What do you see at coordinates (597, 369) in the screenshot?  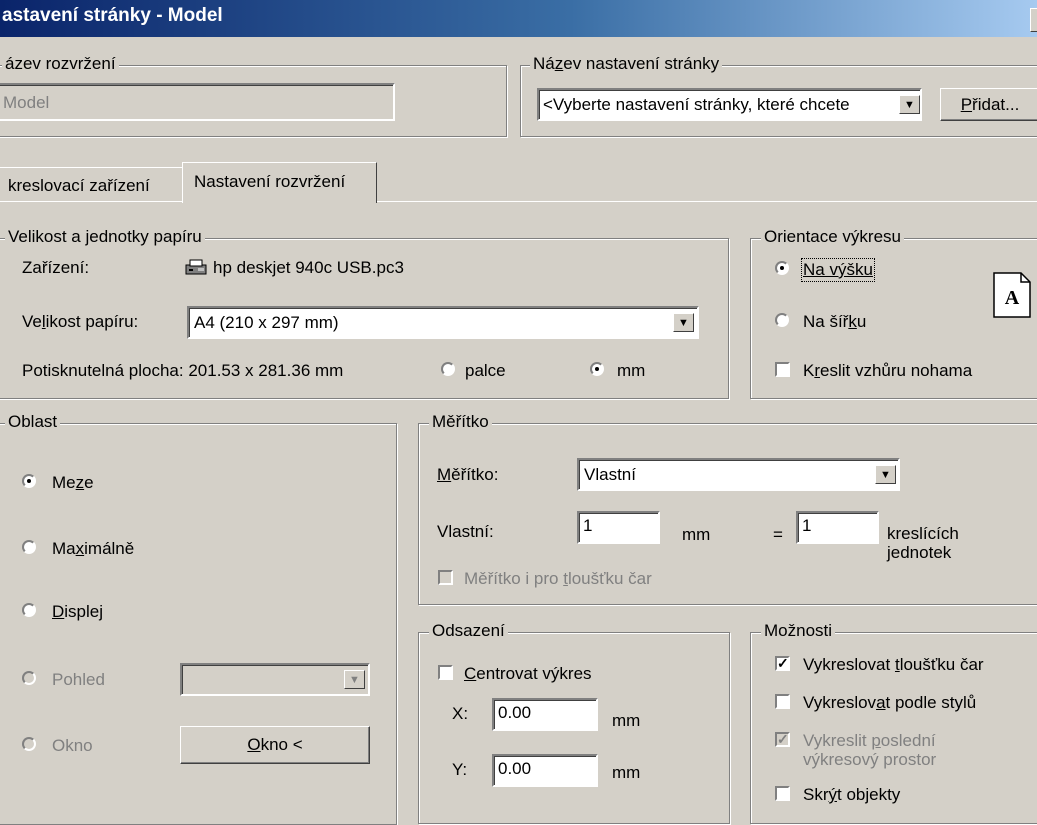 I see `unit-mm-radio` at bounding box center [597, 369].